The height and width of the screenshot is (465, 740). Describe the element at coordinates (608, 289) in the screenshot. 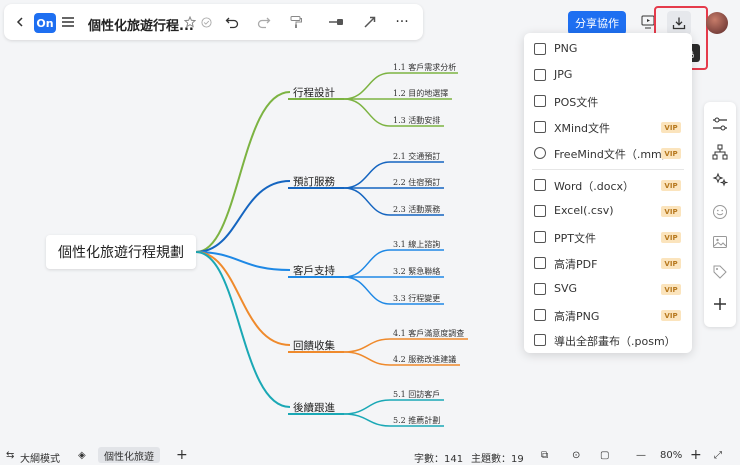

I see `export-svg-item: SVG VIP` at that location.